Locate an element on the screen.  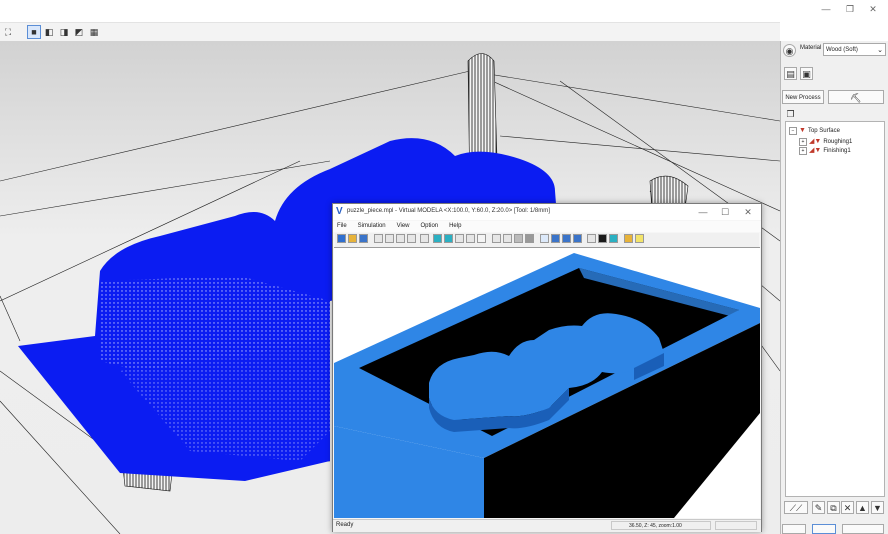
color-ball-icon is located at coordinates (613, 238).